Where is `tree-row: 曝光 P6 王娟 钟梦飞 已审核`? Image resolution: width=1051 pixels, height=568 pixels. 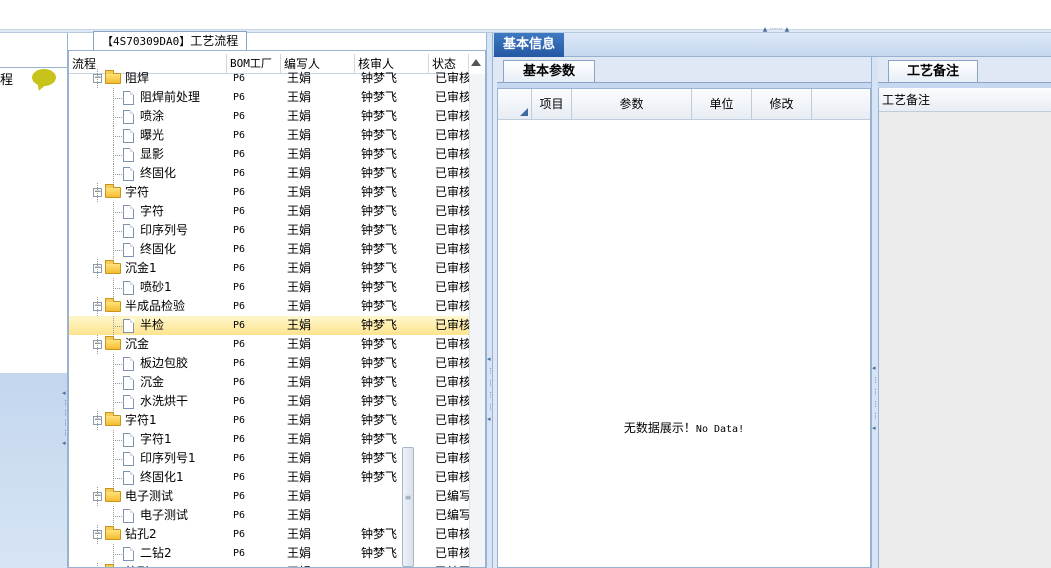
tree-row: 曝光 P6 王娟 钟梦飞 已审核 is located at coordinates (269, 135).